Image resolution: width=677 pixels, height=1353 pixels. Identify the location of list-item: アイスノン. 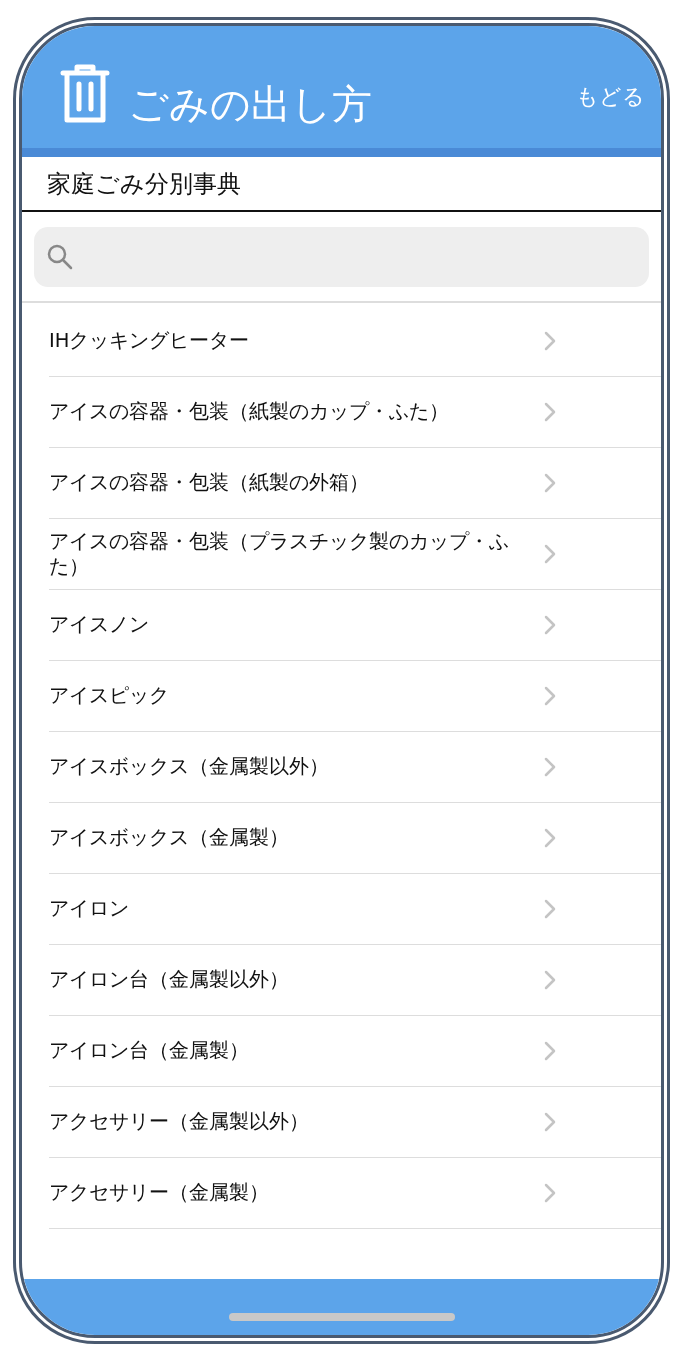
(355, 625).